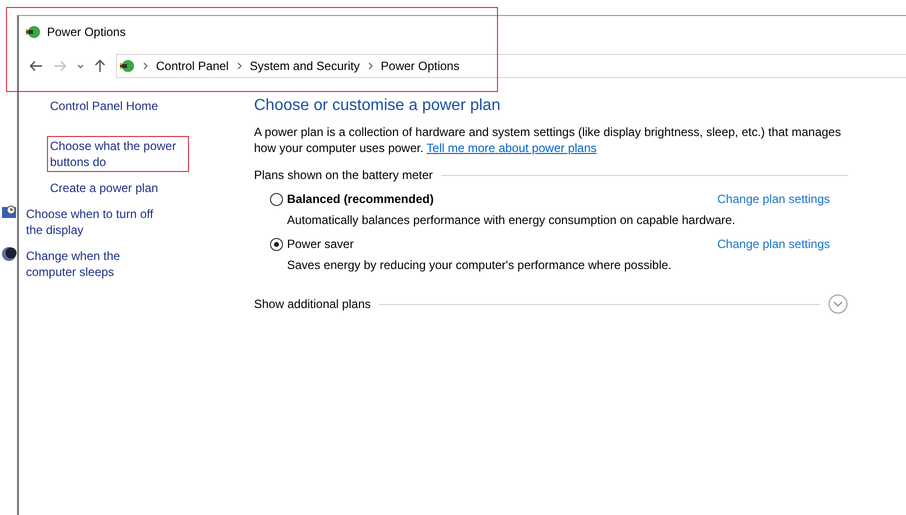 This screenshot has height=515, width=906. What do you see at coordinates (94, 264) in the screenshot?
I see `sidebar-link: Change when the computer sleeps` at bounding box center [94, 264].